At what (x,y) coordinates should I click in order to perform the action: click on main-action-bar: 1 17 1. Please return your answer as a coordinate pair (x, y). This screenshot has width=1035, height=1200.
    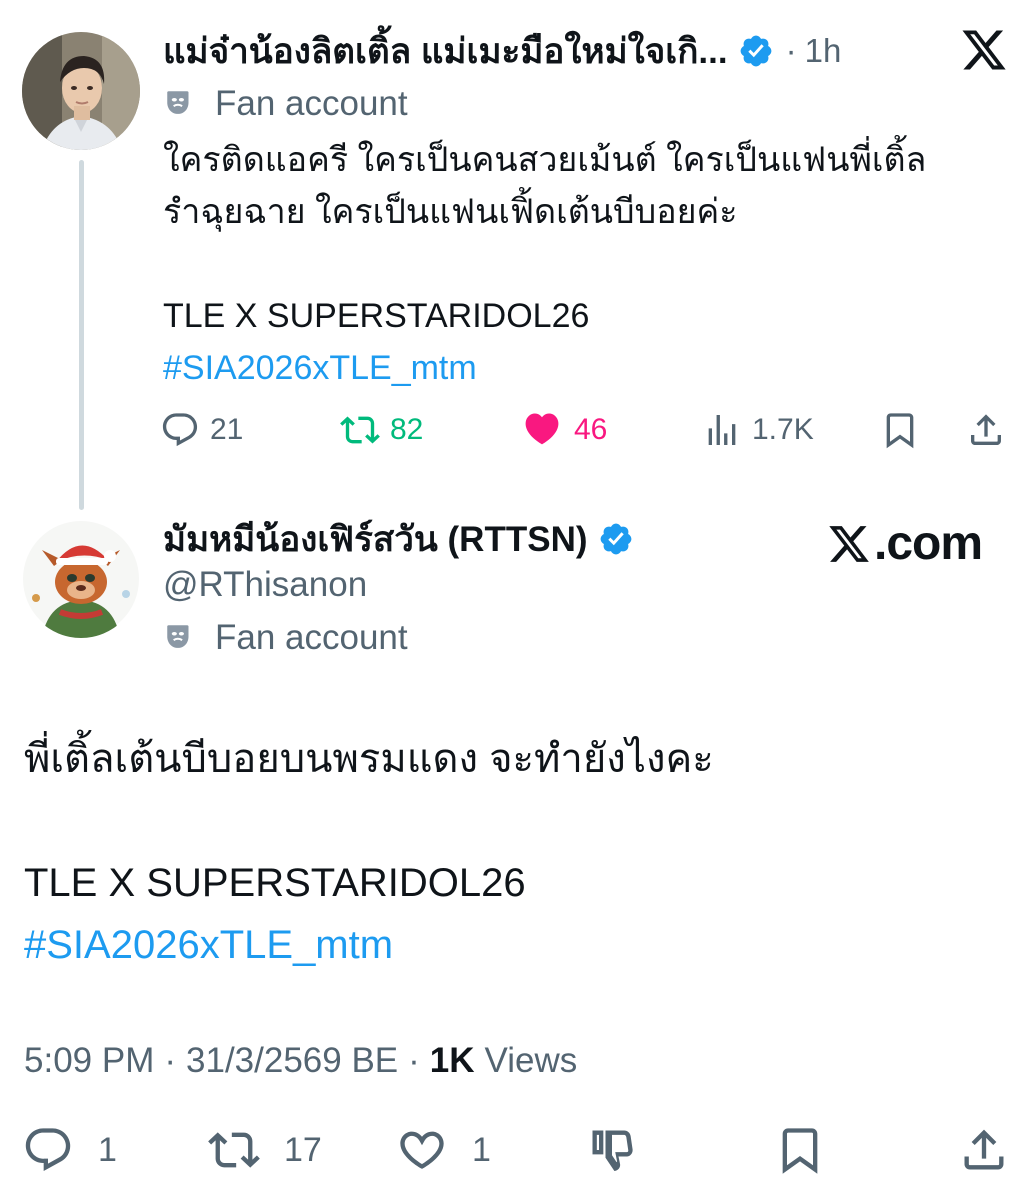
    Looking at the image, I should click on (517, 1150).